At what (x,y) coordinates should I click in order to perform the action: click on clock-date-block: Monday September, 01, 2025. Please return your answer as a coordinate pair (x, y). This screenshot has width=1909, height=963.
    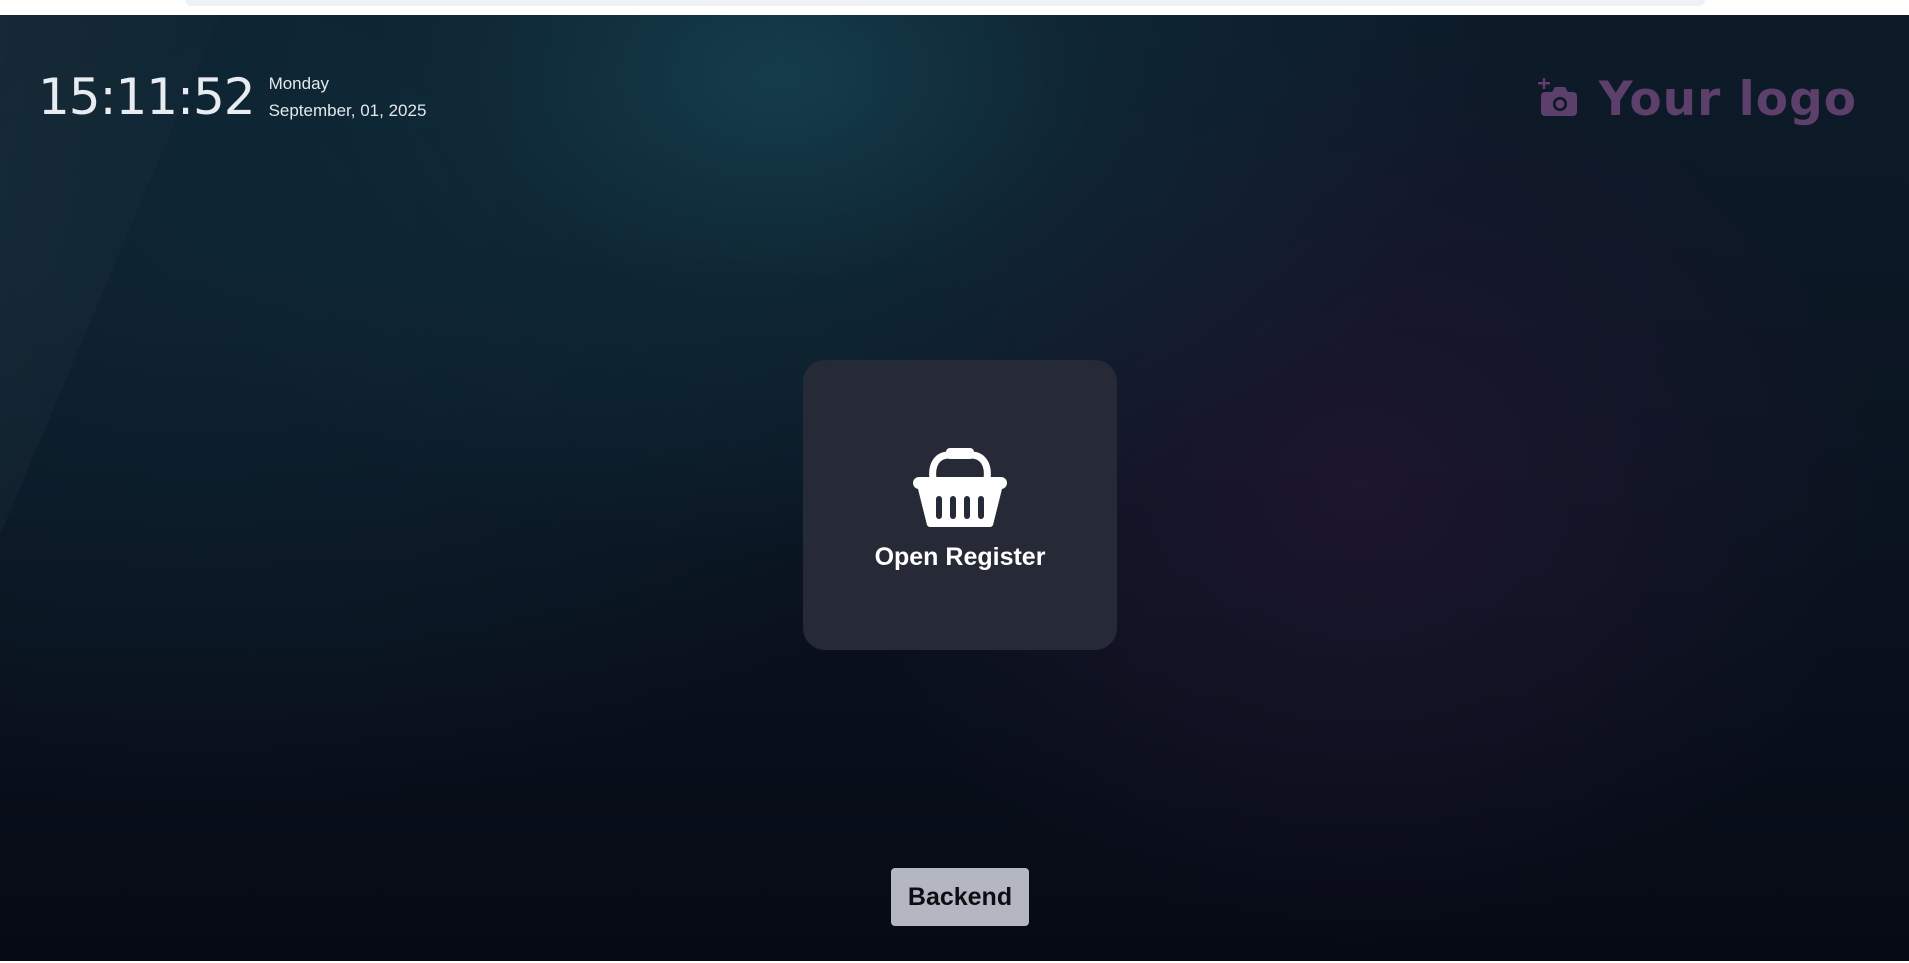
    Looking at the image, I should click on (348, 97).